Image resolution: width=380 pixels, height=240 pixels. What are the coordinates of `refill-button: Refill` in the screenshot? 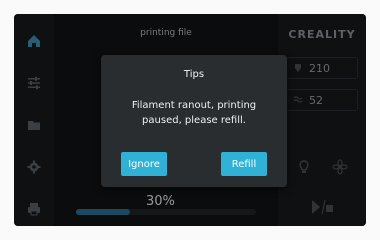 It's located at (244, 164).